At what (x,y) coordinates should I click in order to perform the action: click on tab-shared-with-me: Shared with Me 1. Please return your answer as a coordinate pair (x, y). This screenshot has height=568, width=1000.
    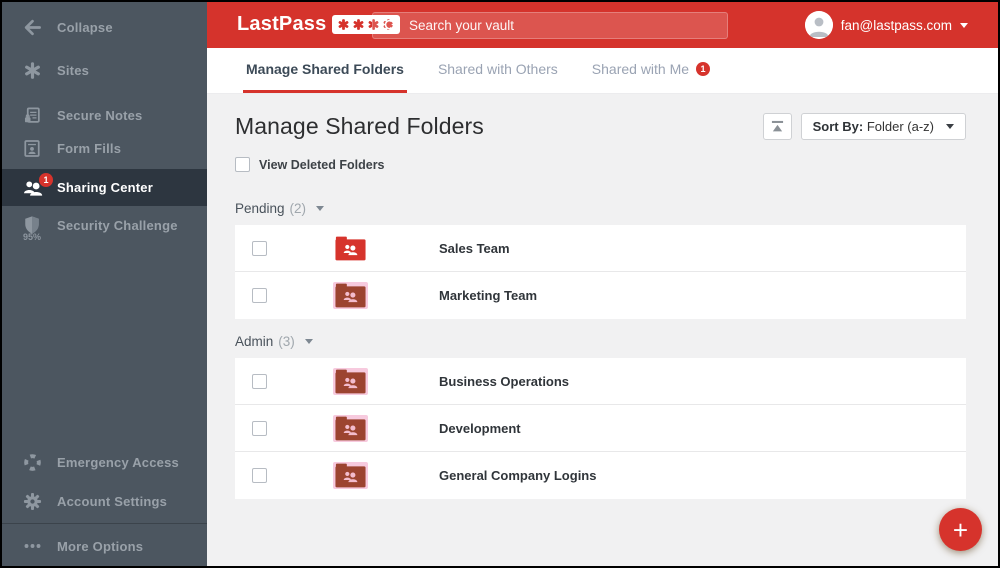
    Looking at the image, I should click on (651, 70).